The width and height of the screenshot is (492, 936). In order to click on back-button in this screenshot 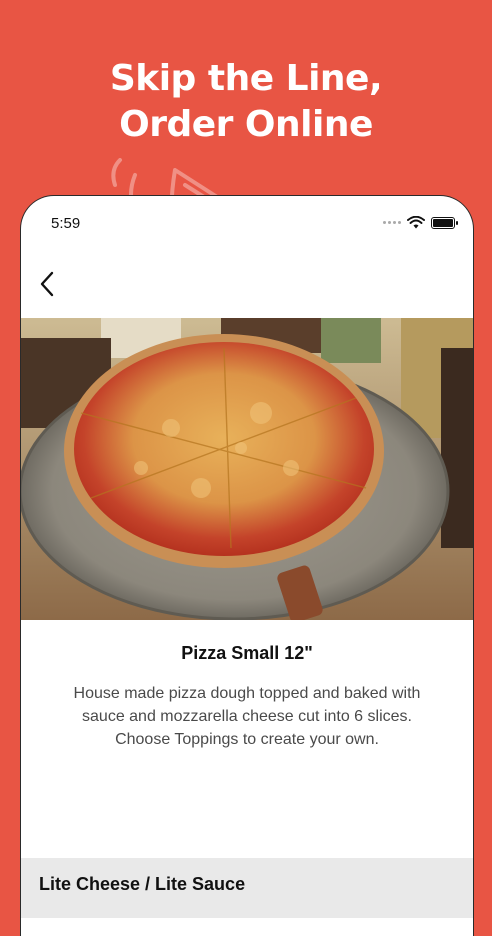, I will do `click(47, 284)`.